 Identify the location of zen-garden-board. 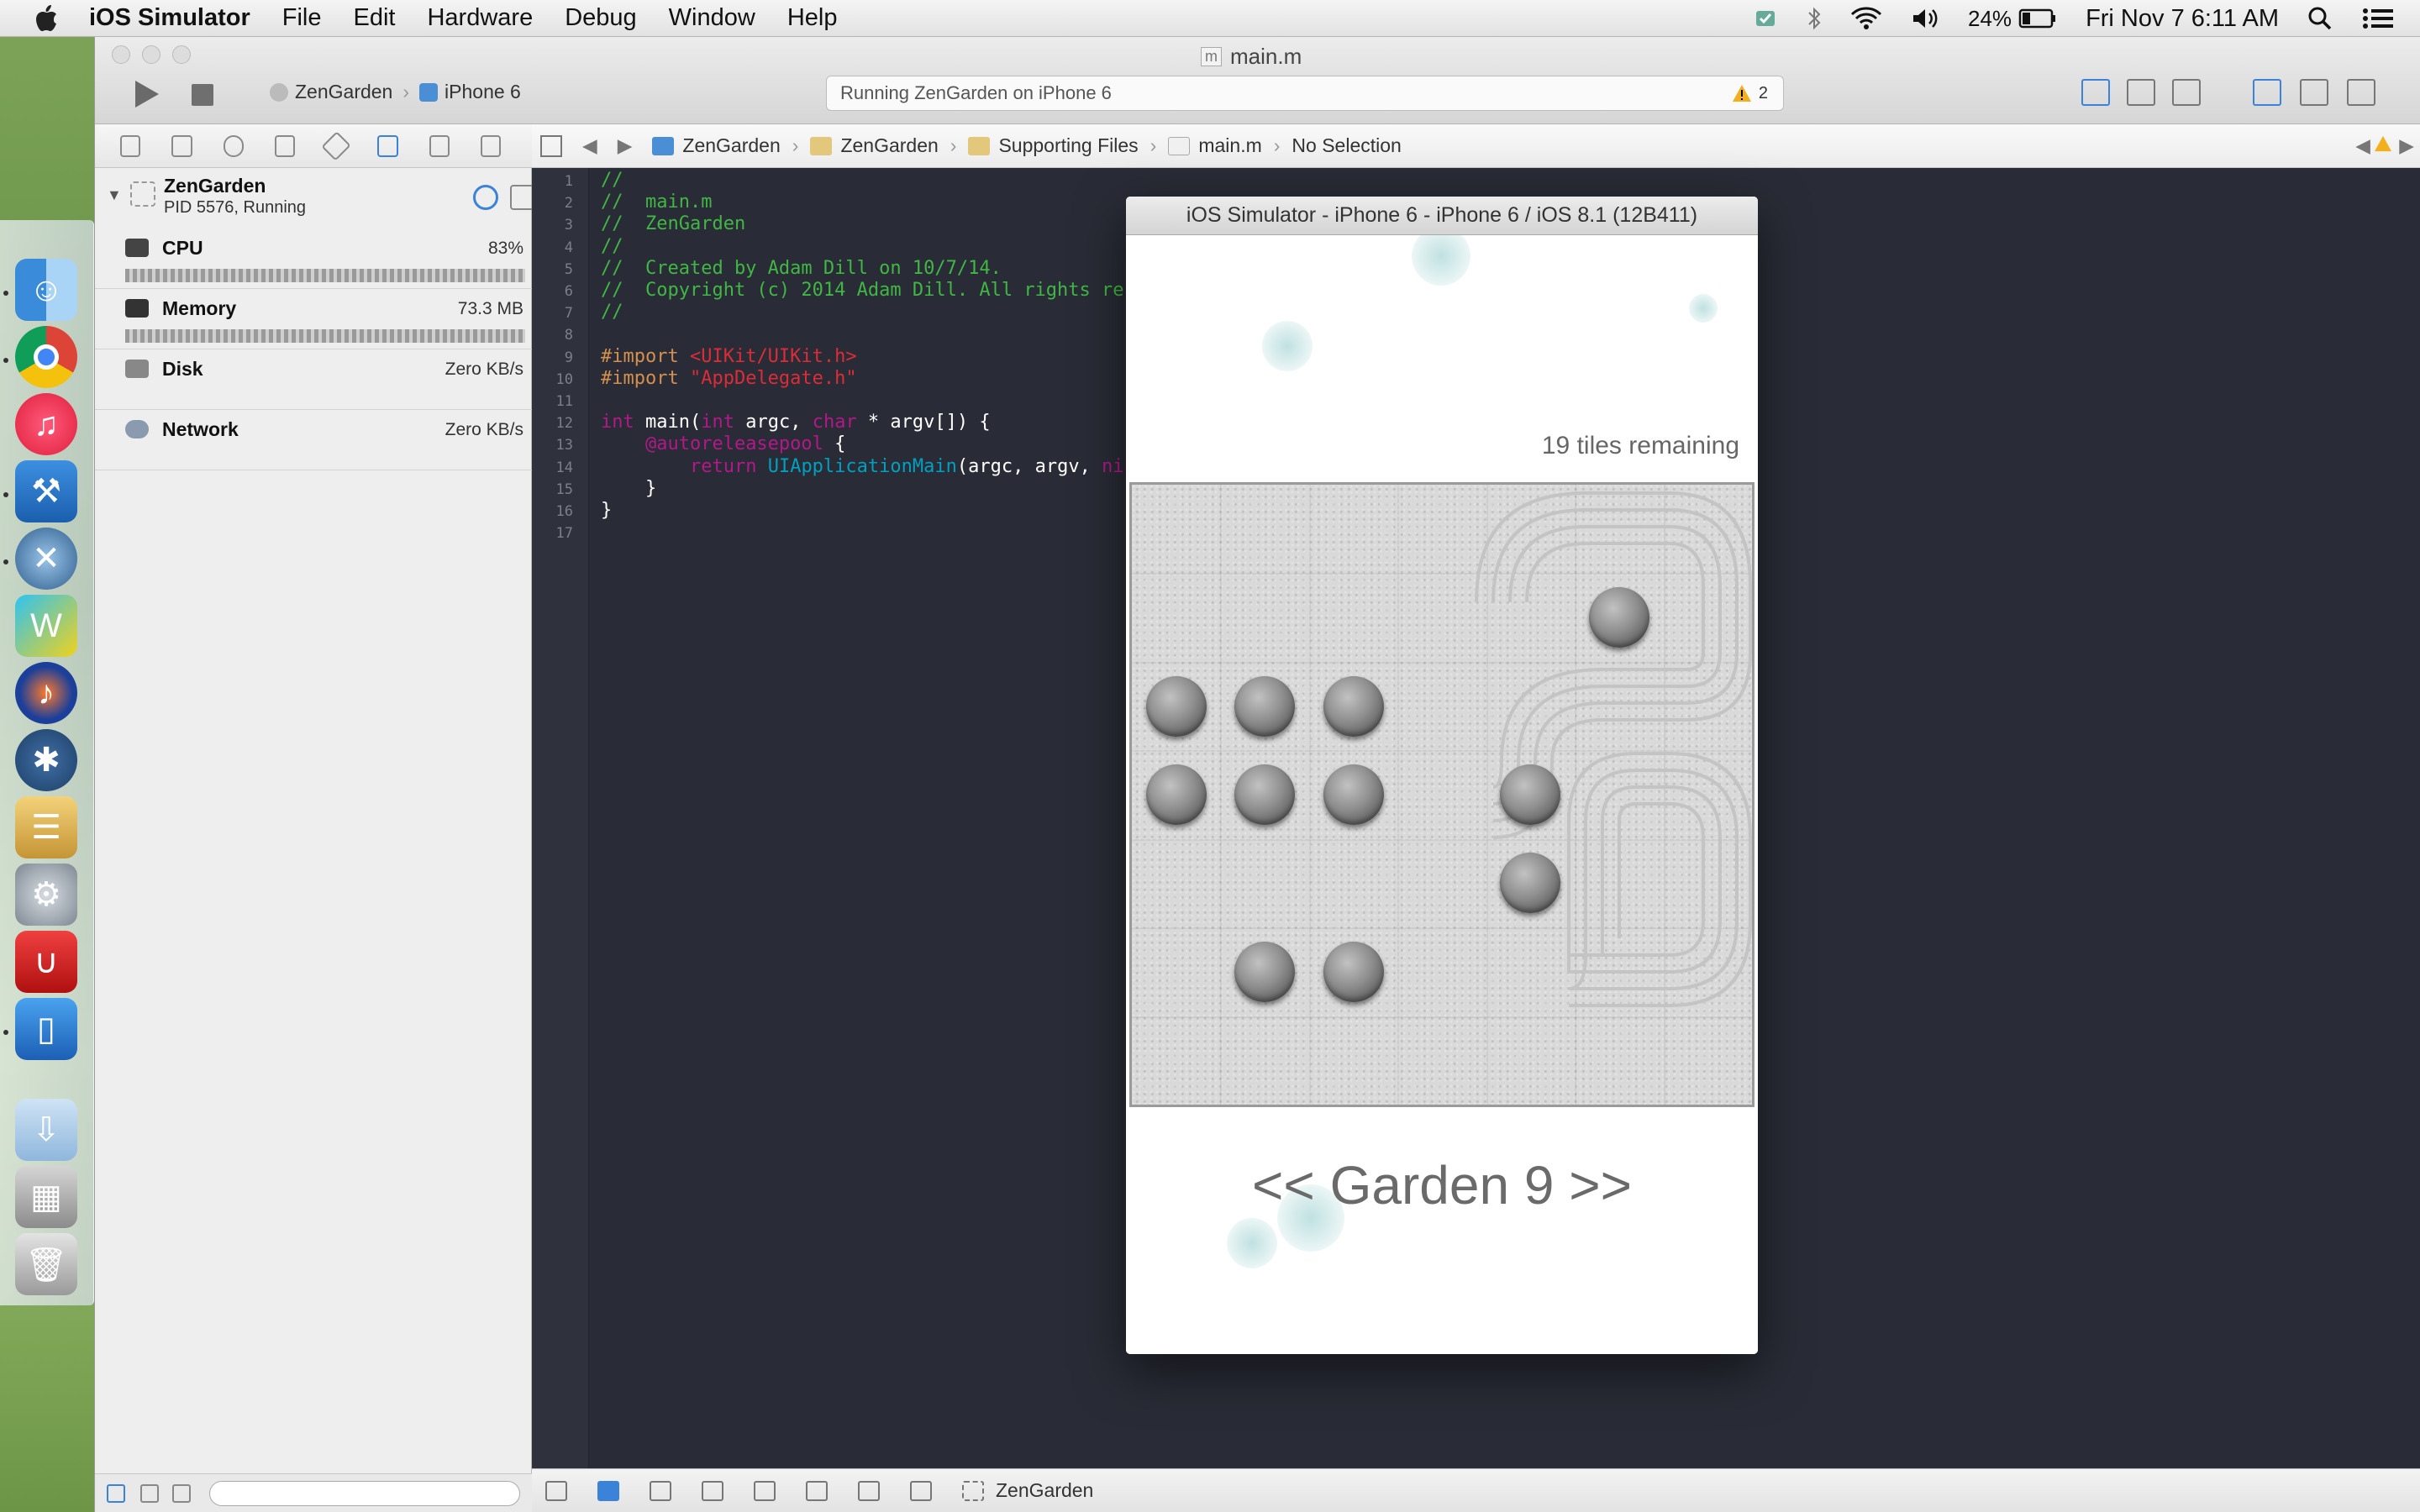
(1441, 794).